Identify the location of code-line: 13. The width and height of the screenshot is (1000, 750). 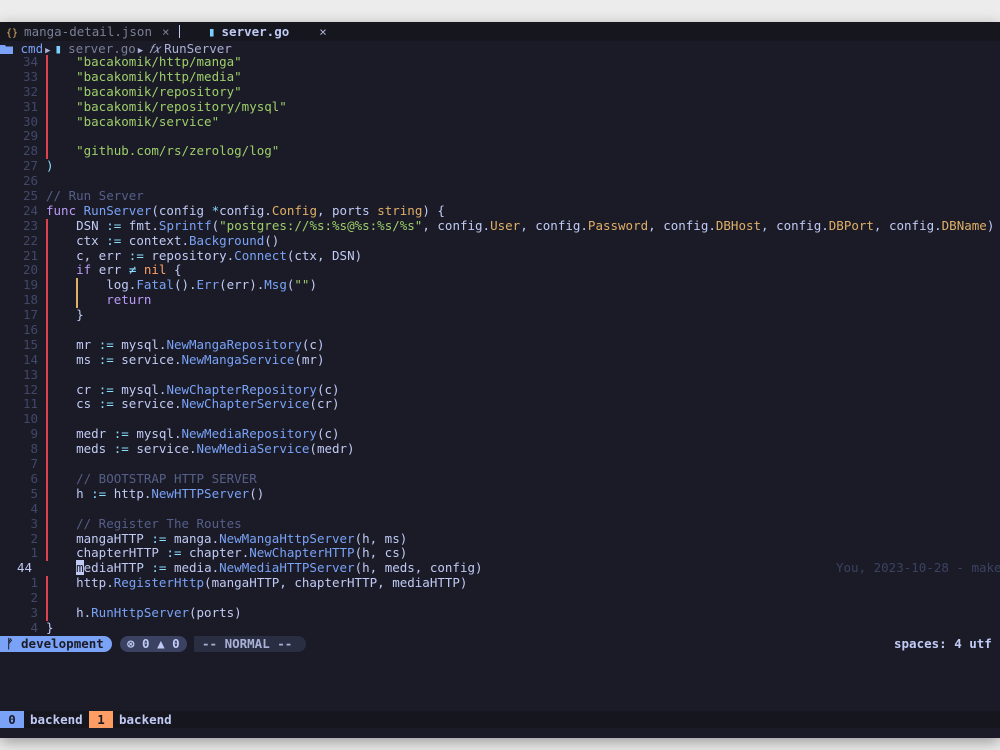
(500, 374).